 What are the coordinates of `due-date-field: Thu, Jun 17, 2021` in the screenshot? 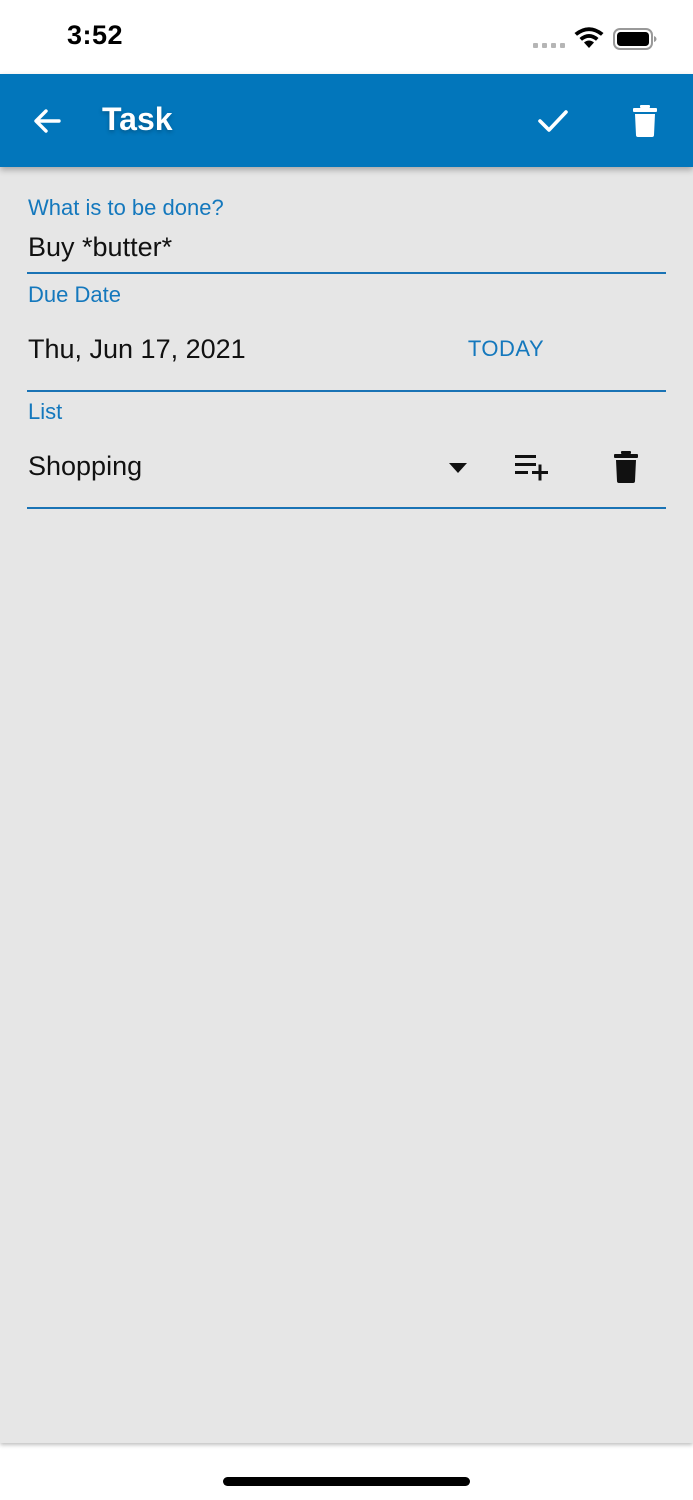 It's located at (137, 349).